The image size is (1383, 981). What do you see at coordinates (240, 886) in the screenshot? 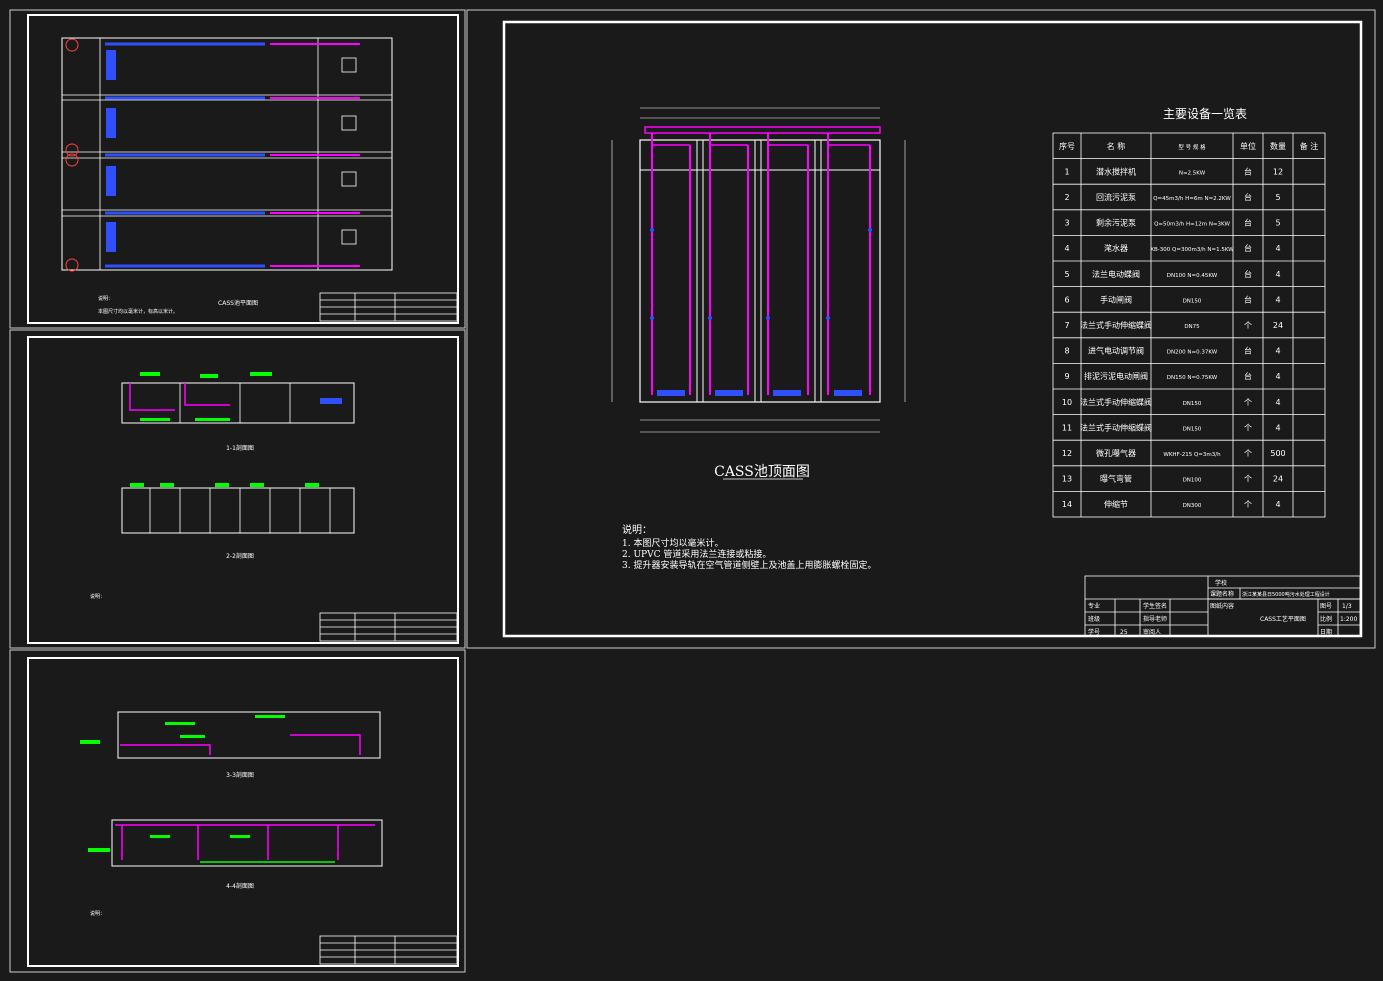
I see `section-4-4-title: 4-4剖面图` at bounding box center [240, 886].